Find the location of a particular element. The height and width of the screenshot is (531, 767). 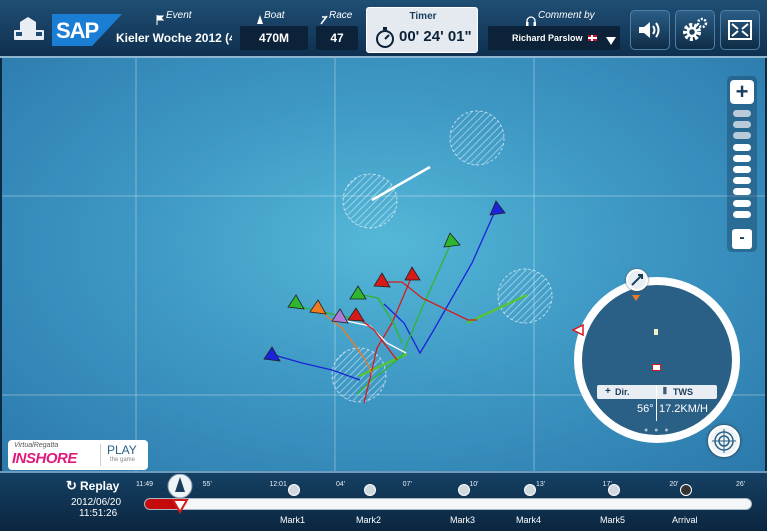

timeline-marks: Mark1 Mark2 Mark3 Mark4 Mark5 Arrival is located at coordinates (444, 506).